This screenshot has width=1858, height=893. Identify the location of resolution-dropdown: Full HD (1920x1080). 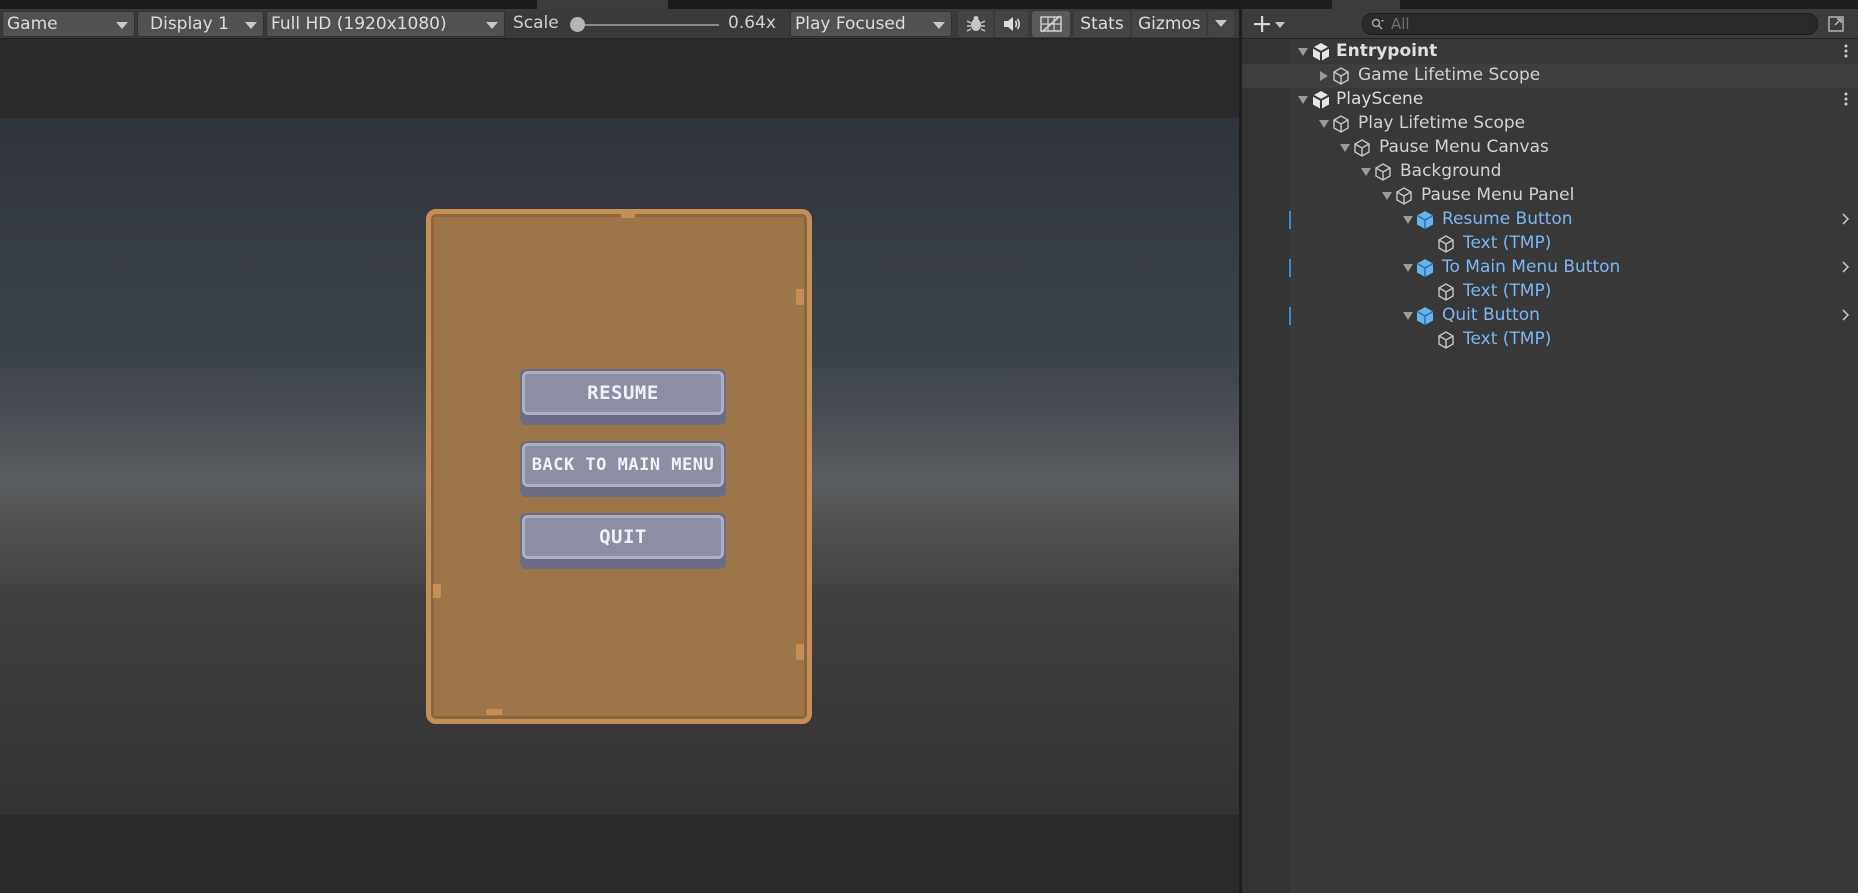
(385, 24).